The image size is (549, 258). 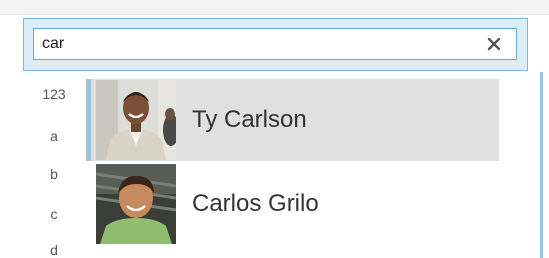 What do you see at coordinates (249, 119) in the screenshot?
I see `contact-name: Ty Carlson` at bounding box center [249, 119].